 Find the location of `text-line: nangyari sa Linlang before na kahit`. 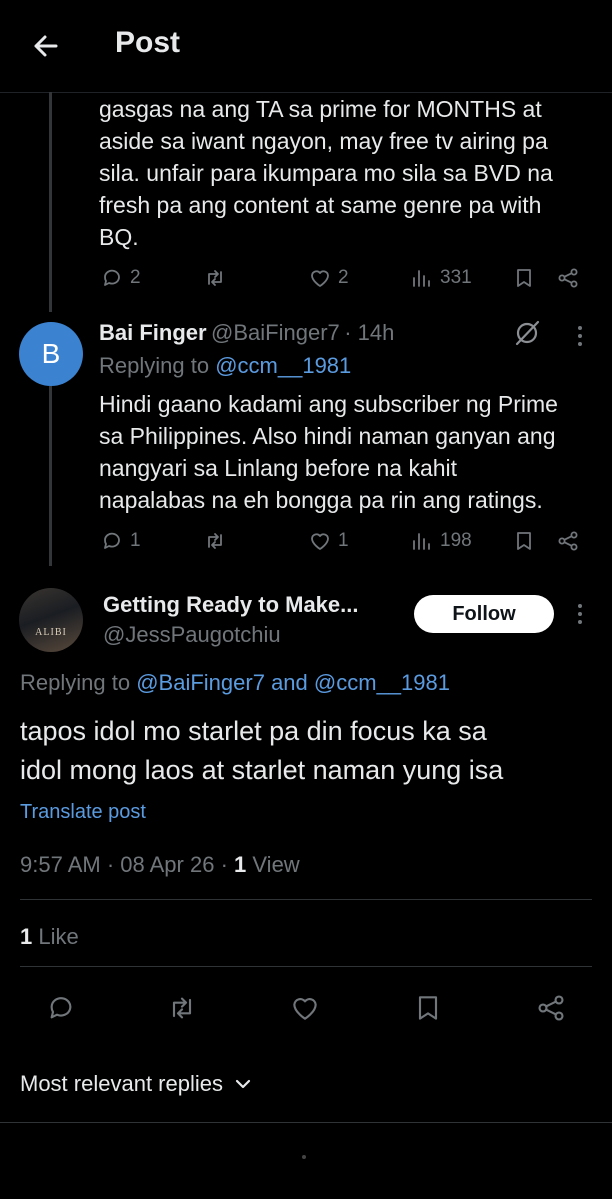

text-line: nangyari sa Linlang before na kahit is located at coordinates (278, 468).